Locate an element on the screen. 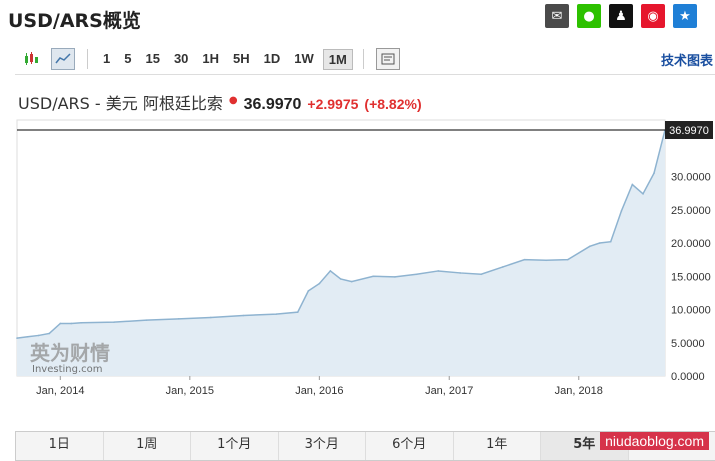 The width and height of the screenshot is (715, 461). x-tick-label: Jan, 2018 is located at coordinates (579, 391).